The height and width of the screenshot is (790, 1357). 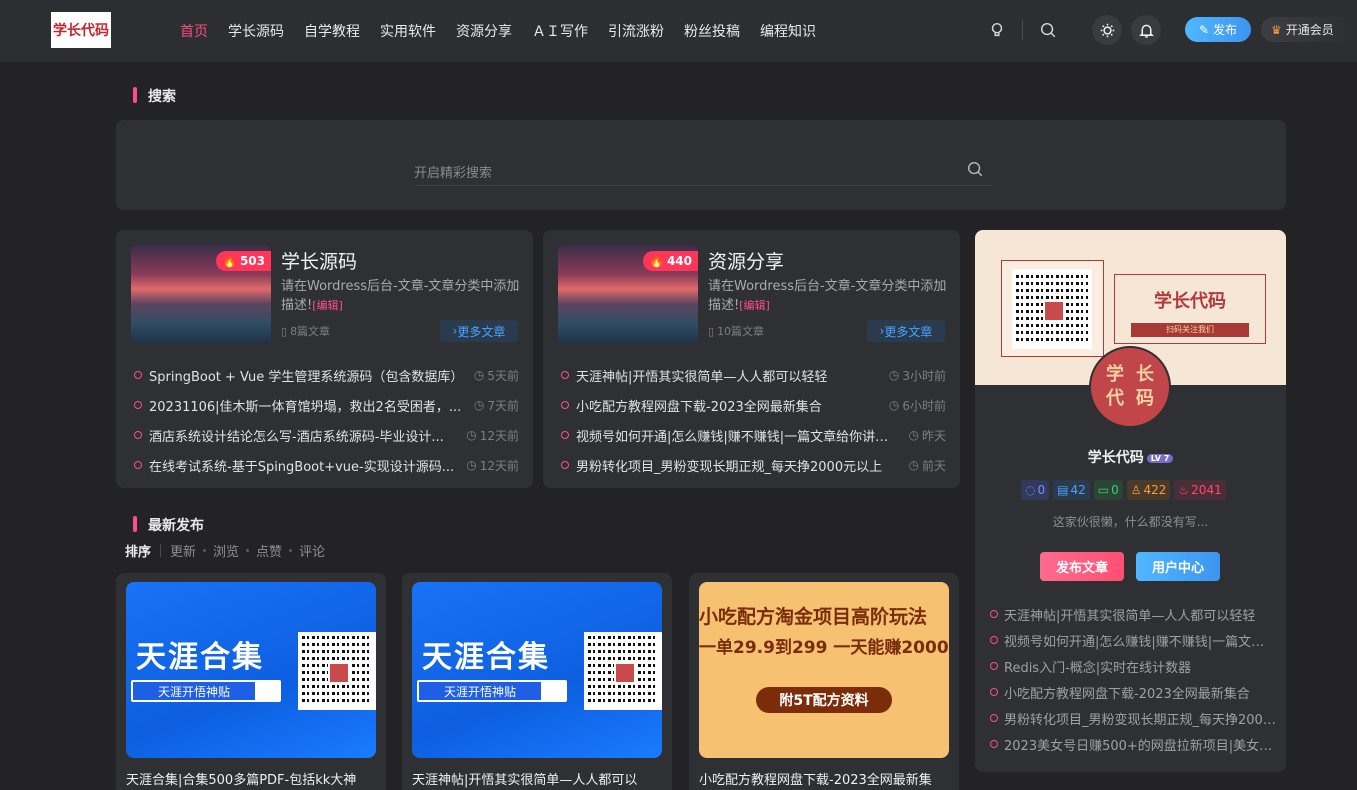 I want to click on list-item: 小吃配方教程网盘下载-2023全网最新集合, so click(x=1133, y=692).